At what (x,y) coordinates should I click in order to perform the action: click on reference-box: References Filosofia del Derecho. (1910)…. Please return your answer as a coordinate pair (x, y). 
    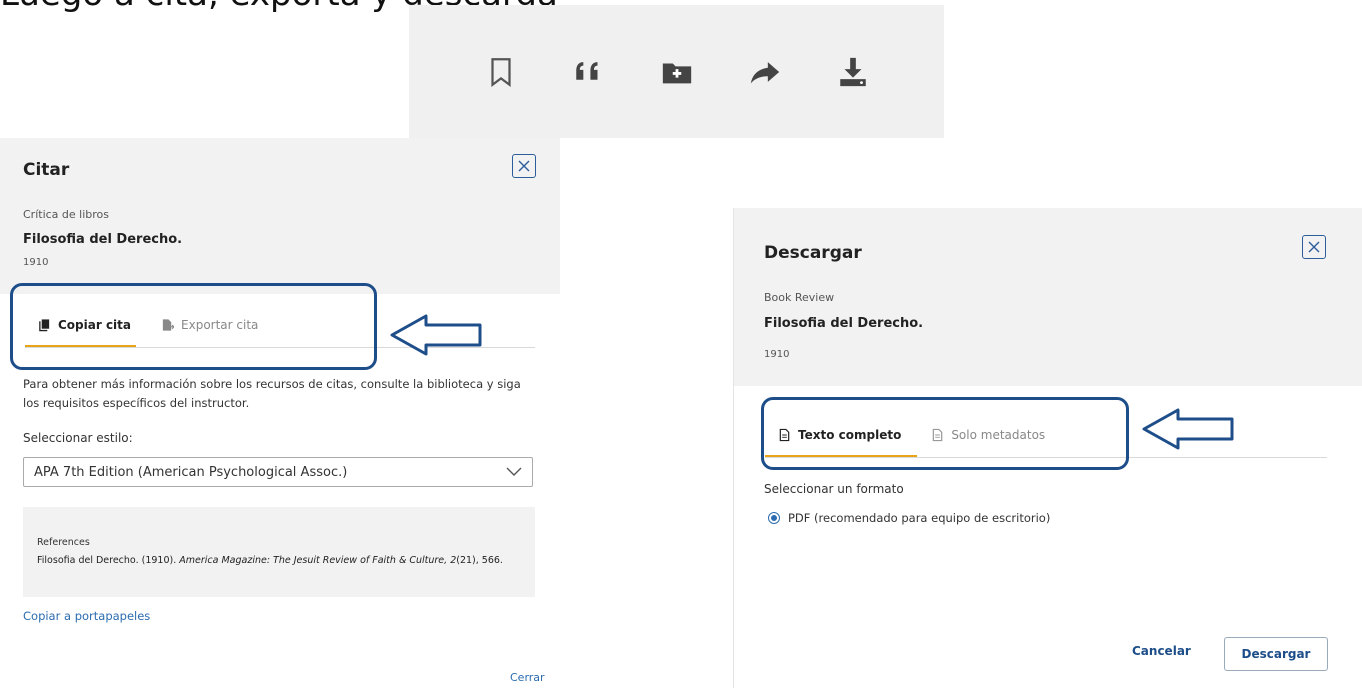
    Looking at the image, I should click on (279, 552).